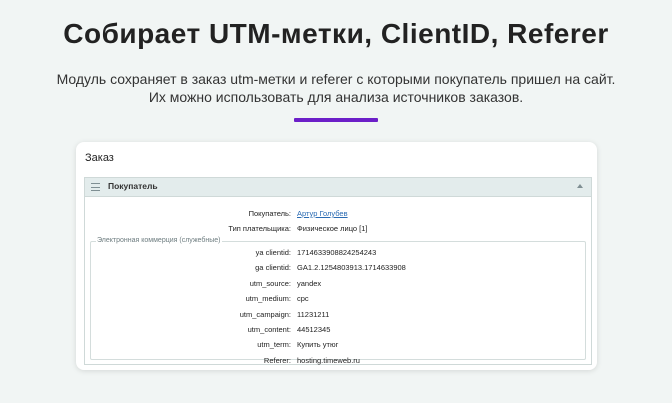 This screenshot has width=672, height=403. What do you see at coordinates (336, 120) in the screenshot?
I see `accent-divider` at bounding box center [336, 120].